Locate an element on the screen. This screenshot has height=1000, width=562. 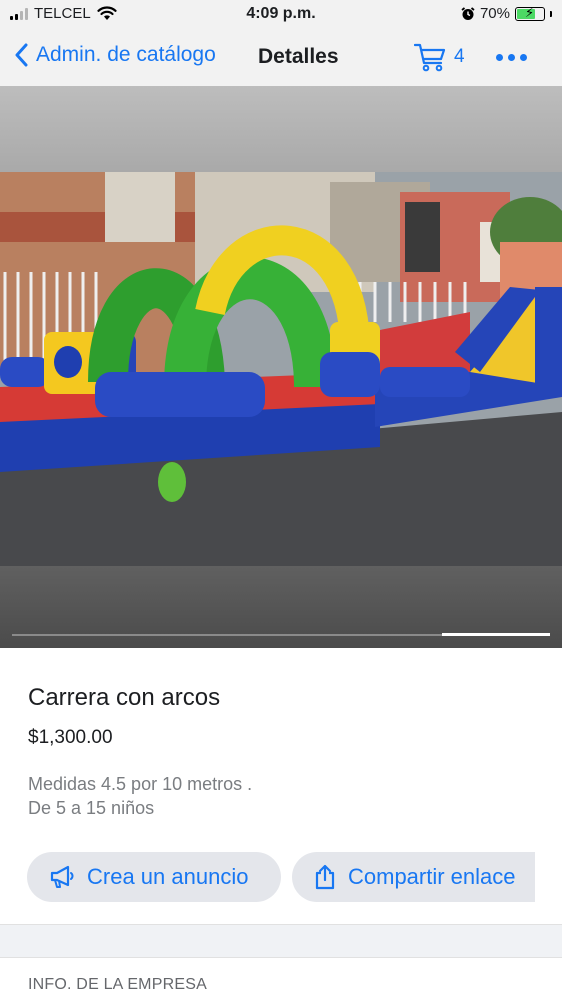
status-right: 70% ⚡ is located at coordinates (506, 13).